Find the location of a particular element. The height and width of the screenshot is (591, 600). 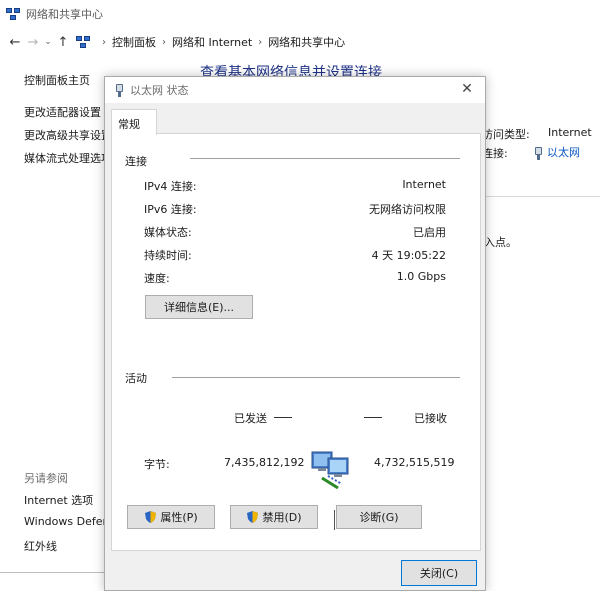

sent-label: 已发送 is located at coordinates (250, 418).